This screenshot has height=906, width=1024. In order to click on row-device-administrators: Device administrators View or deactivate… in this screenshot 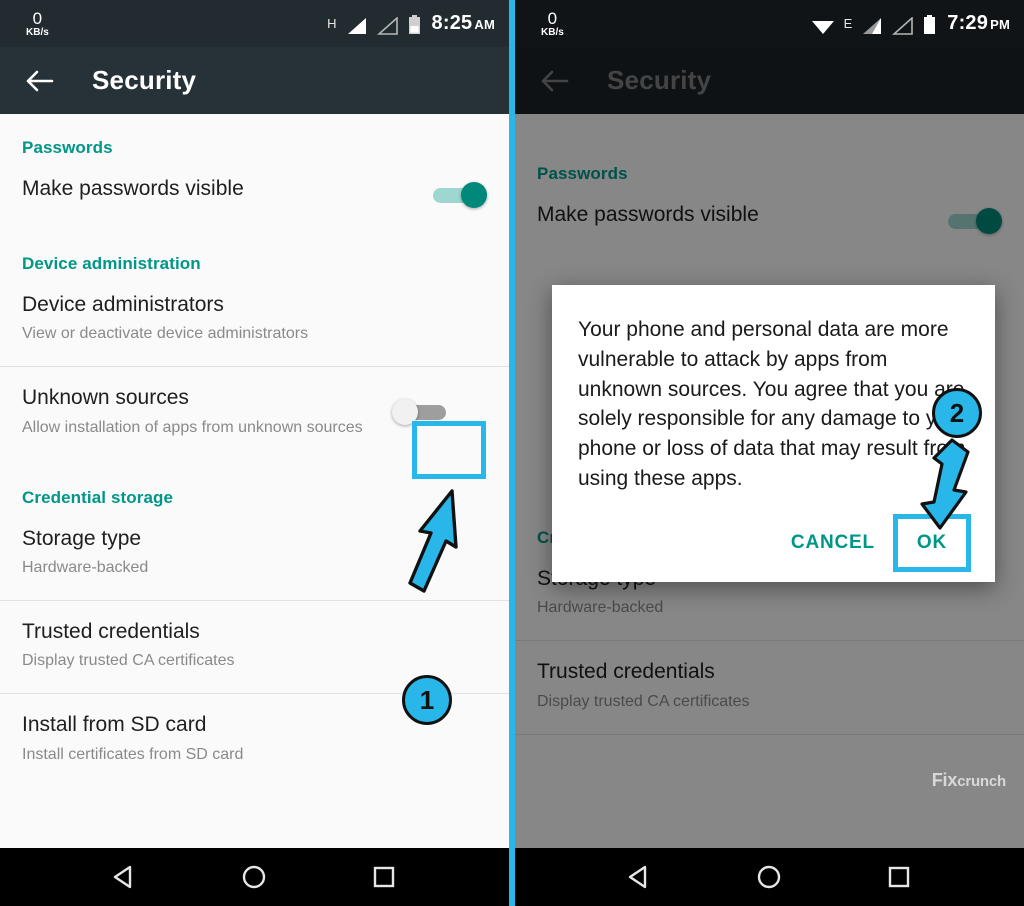, I will do `click(254, 320)`.